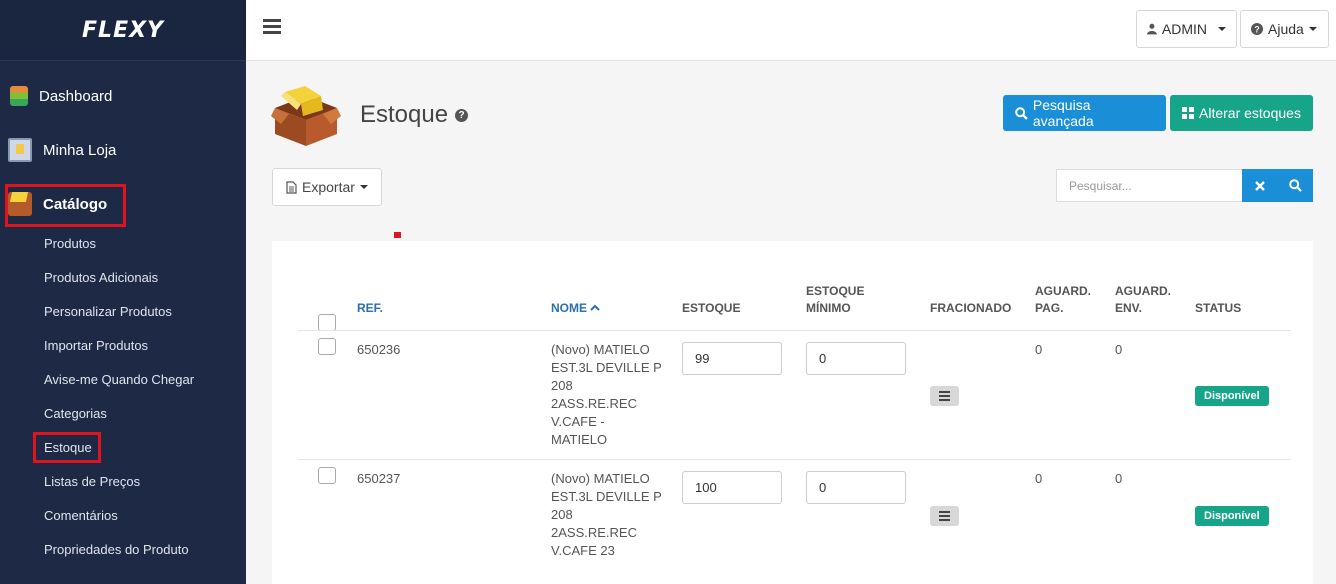 The width and height of the screenshot is (1336, 584). Describe the element at coordinates (20, 150) in the screenshot. I see `store-icon` at that location.